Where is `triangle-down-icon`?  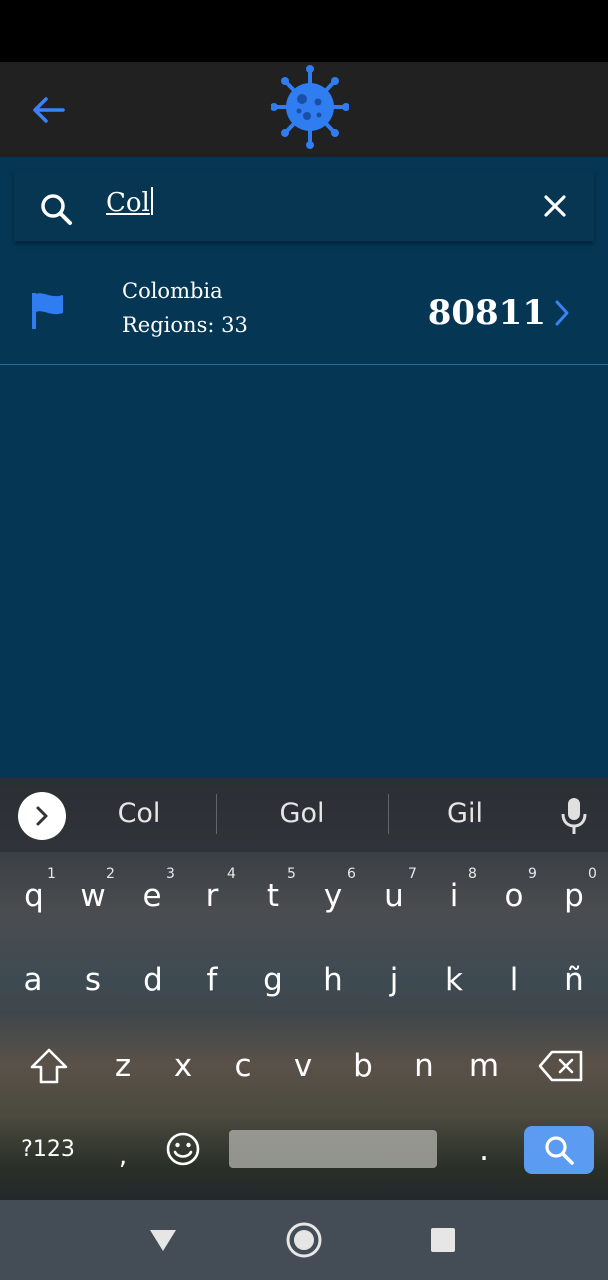
triangle-down-icon is located at coordinates (163, 1240).